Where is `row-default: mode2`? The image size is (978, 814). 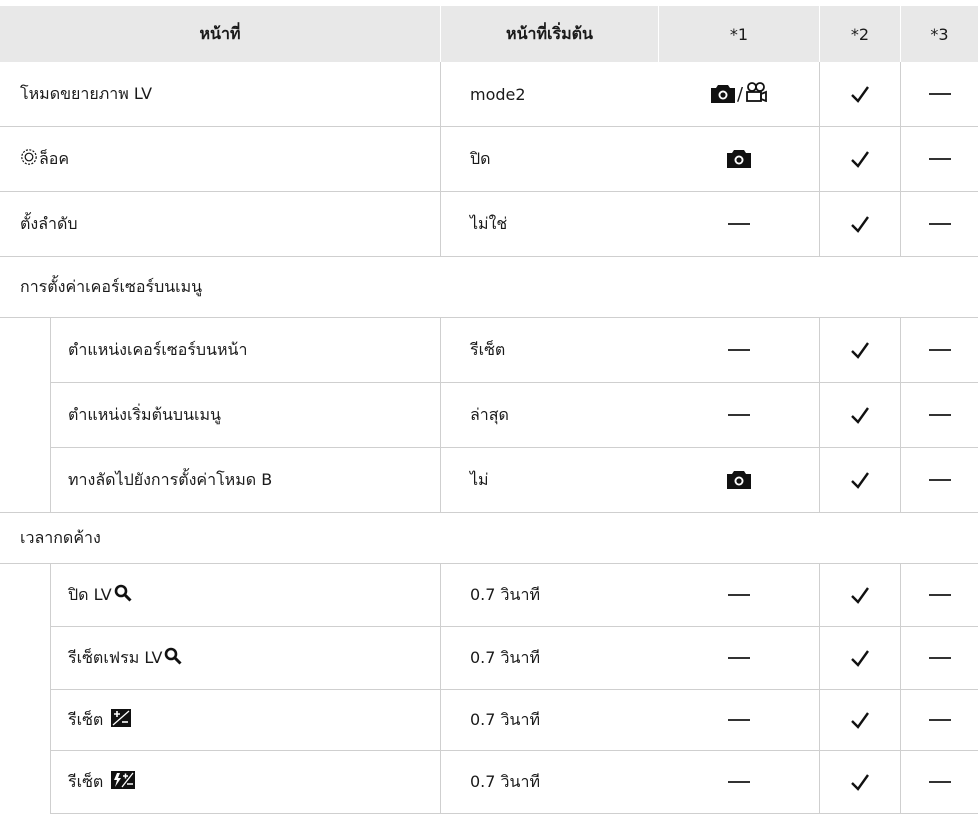
row-default: mode2 is located at coordinates (498, 94).